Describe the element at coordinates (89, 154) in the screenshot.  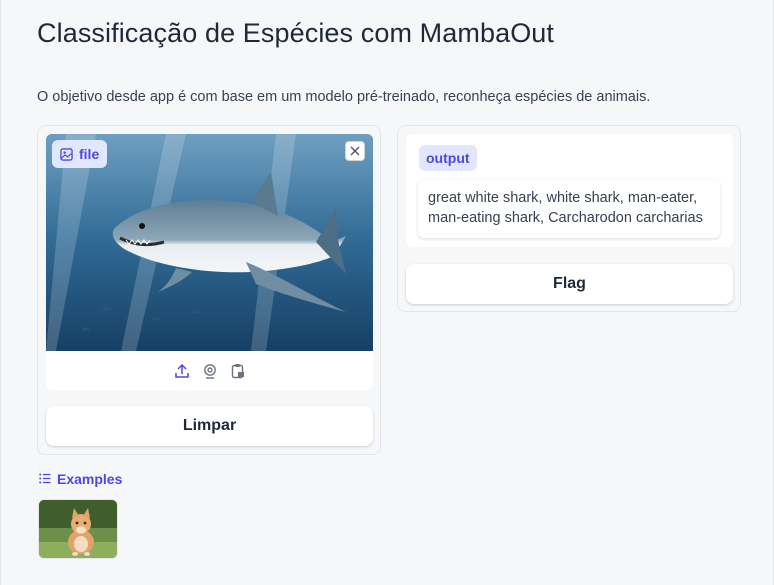
I see `file-badge-label: file` at that location.